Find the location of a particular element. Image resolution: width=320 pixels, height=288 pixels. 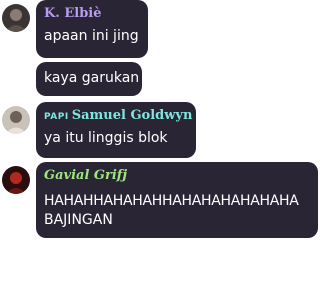

sender-tag: PAPI is located at coordinates (56, 117).